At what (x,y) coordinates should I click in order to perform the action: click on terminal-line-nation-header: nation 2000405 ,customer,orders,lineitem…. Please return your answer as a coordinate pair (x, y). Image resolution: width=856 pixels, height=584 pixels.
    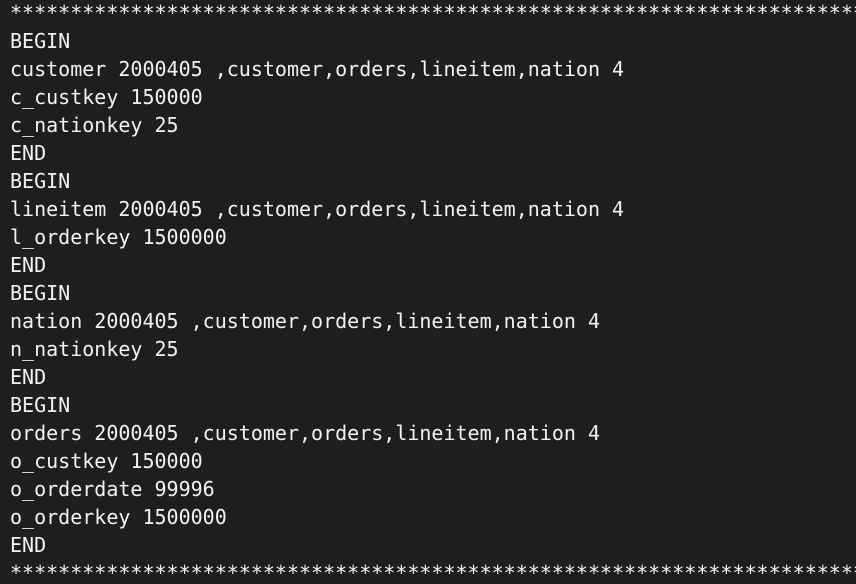
    Looking at the image, I should click on (305, 321).